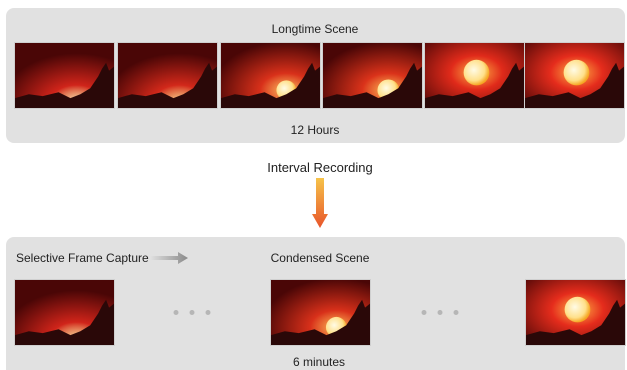 The width and height of the screenshot is (627, 370). What do you see at coordinates (315, 29) in the screenshot?
I see `longtime-scene-title: Longtime Scene` at bounding box center [315, 29].